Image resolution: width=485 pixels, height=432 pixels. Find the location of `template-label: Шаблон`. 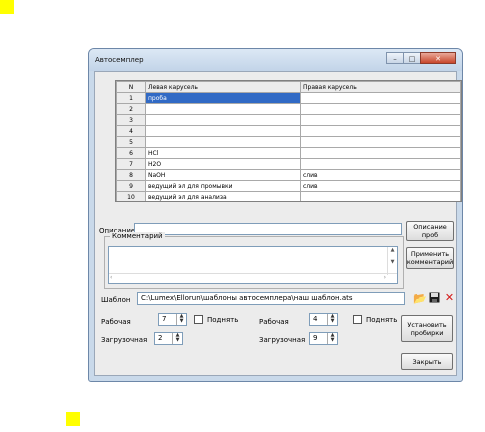

template-label: Шаблон is located at coordinates (116, 300).